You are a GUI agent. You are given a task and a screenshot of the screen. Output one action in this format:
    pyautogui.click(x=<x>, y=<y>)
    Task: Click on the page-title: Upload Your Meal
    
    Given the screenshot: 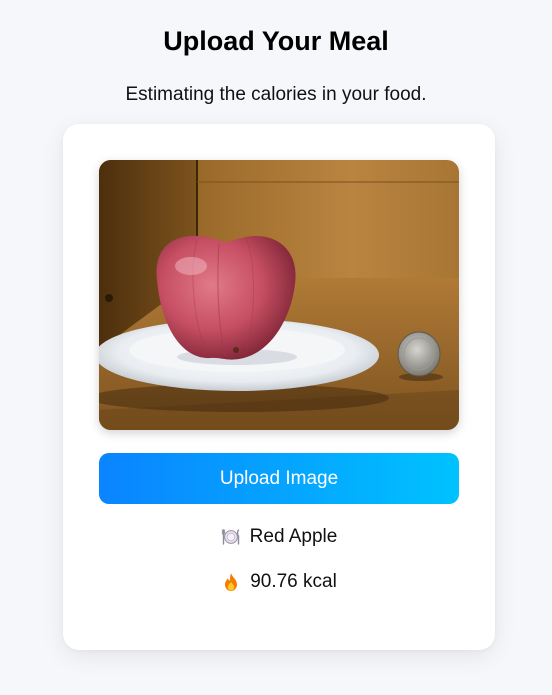 What is the action you would take?
    pyautogui.click(x=276, y=41)
    